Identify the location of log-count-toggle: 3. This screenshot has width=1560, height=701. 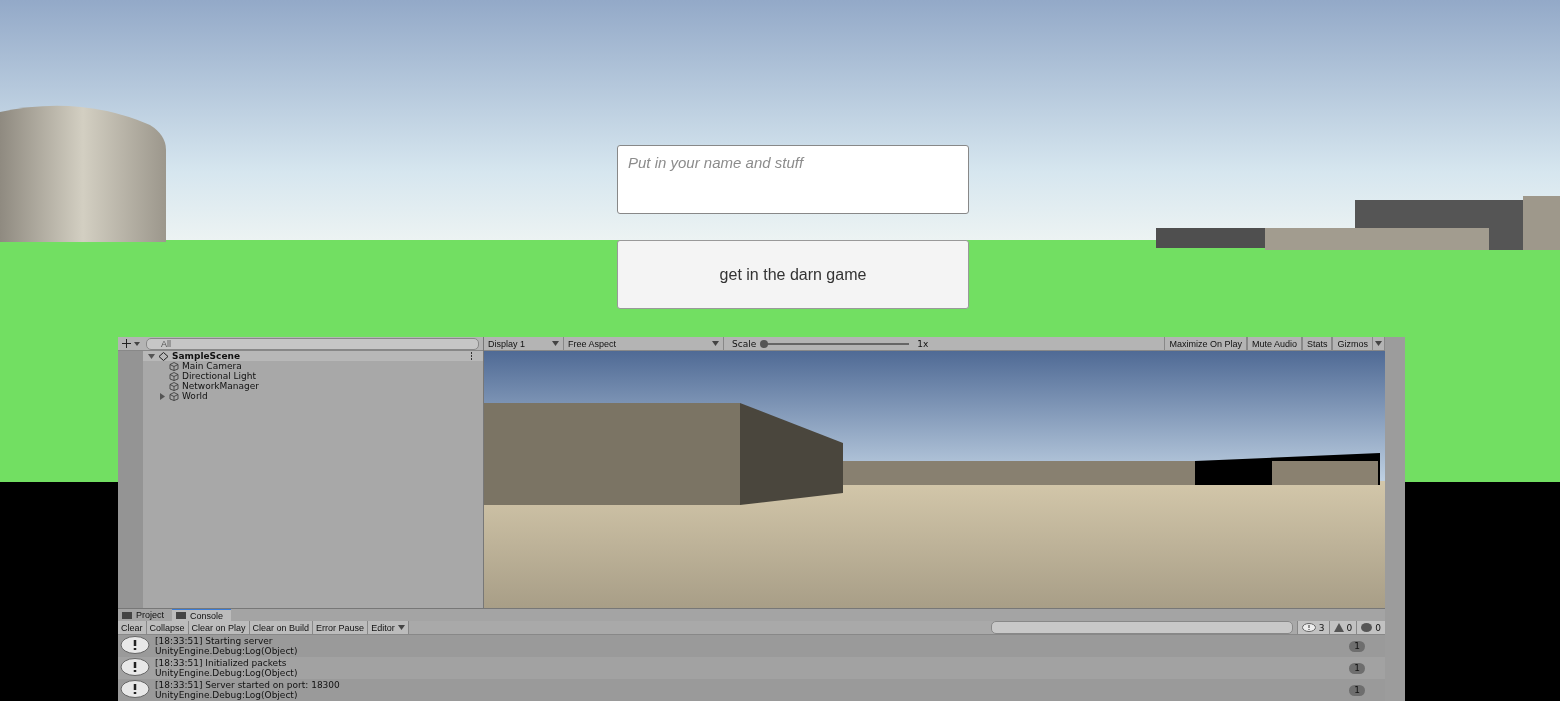
(1312, 627).